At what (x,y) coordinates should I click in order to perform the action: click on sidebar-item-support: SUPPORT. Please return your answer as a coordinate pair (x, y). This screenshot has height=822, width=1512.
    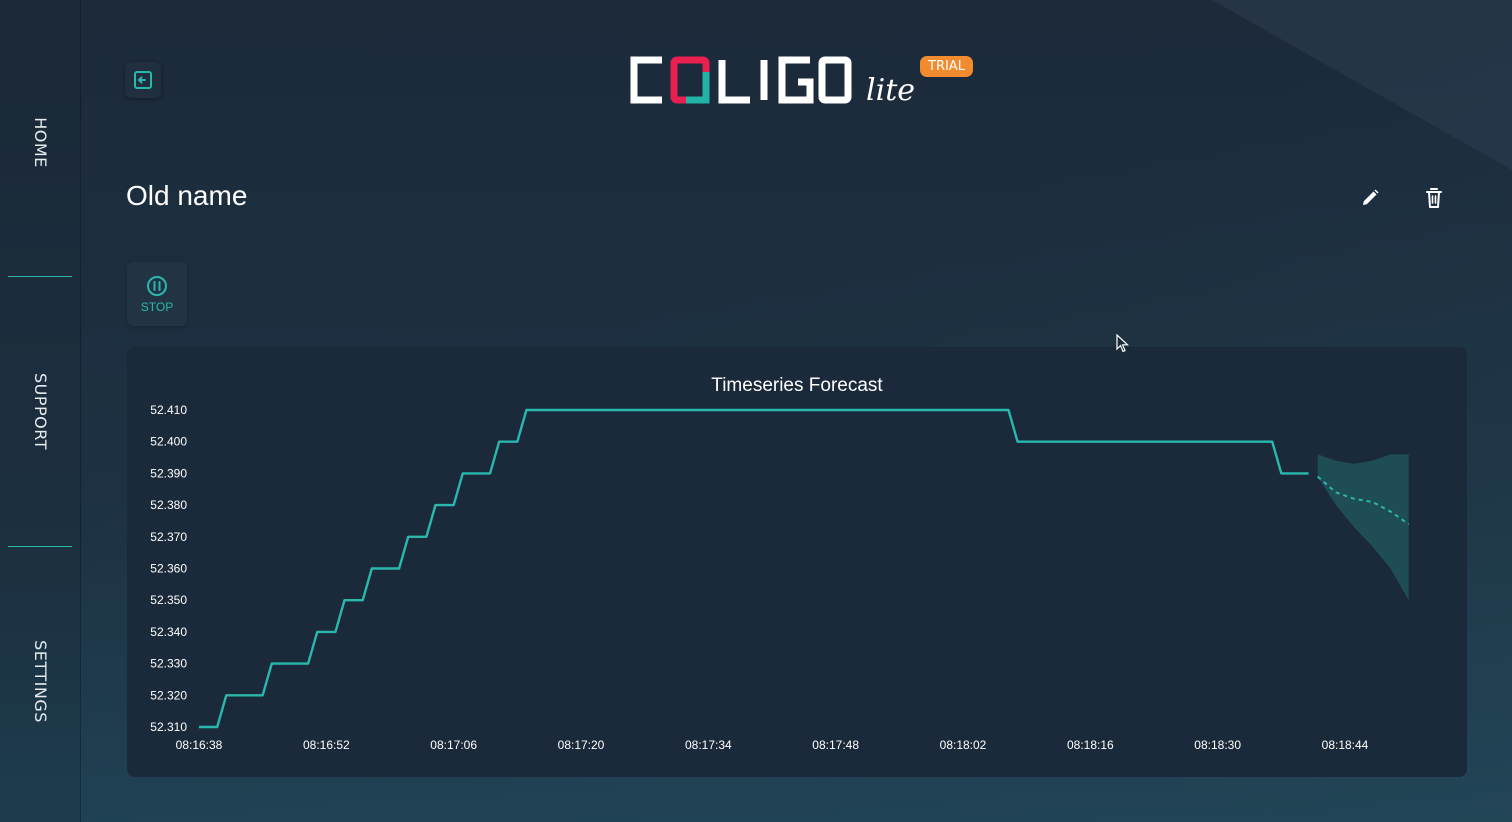
    Looking at the image, I should click on (40, 411).